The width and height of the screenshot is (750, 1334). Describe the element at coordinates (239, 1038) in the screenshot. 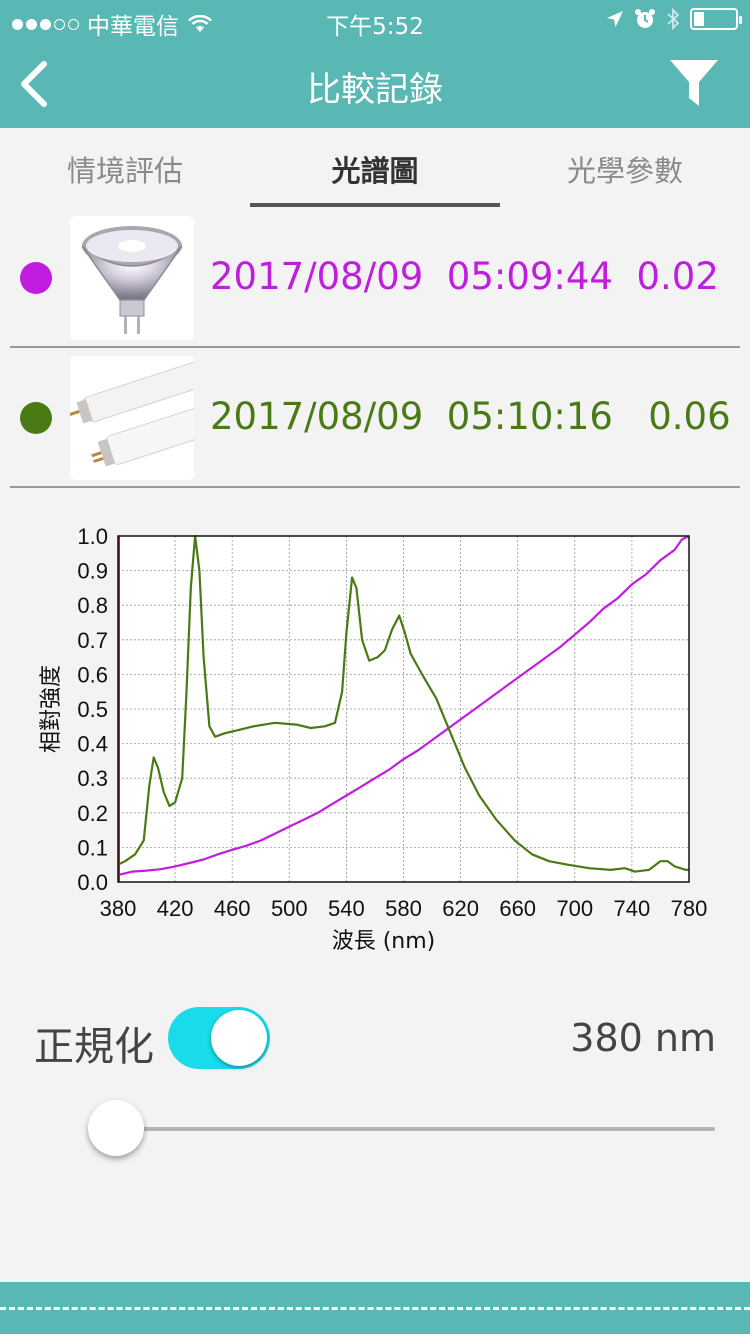

I see `toggle-knob` at that location.